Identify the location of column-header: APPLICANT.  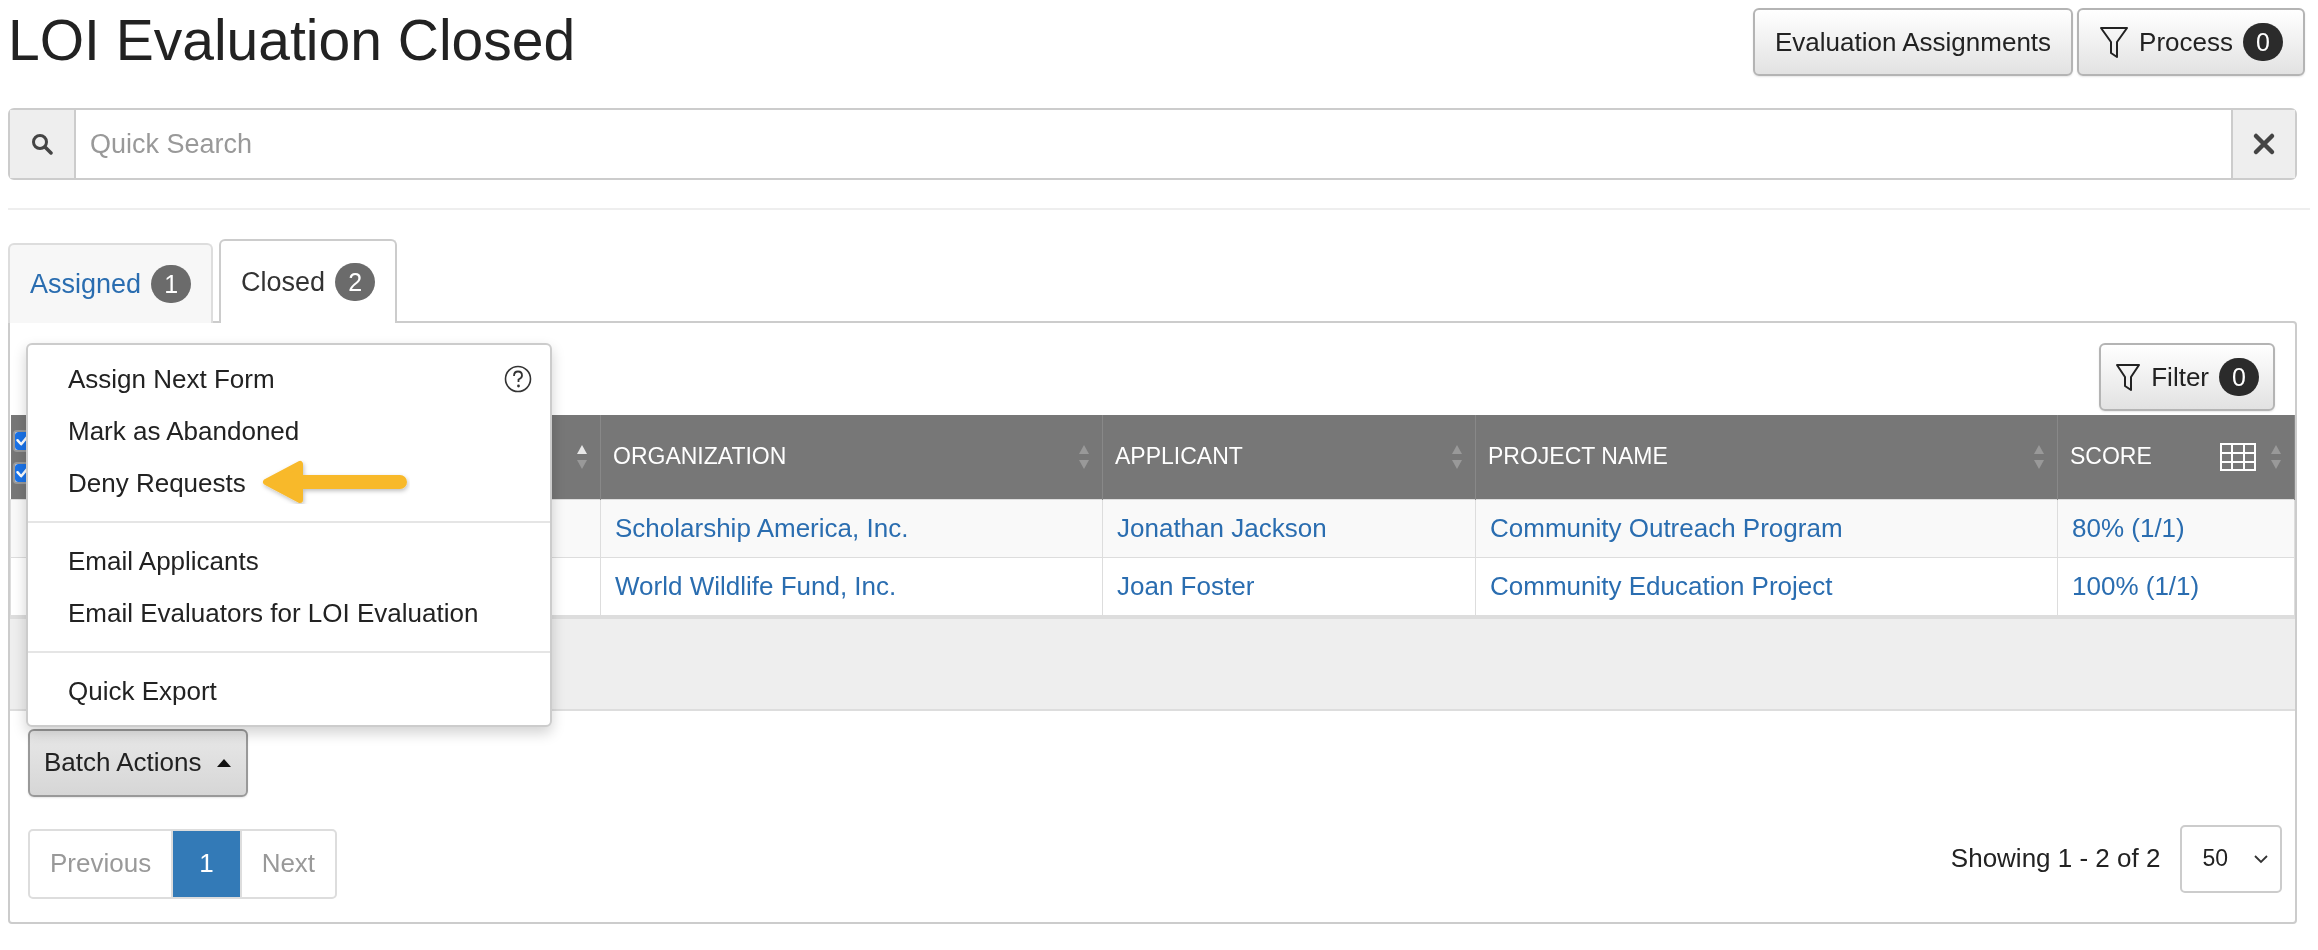
(1289, 457).